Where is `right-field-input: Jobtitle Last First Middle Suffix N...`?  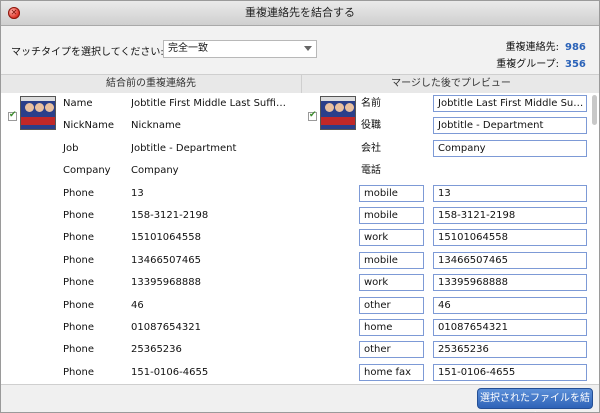
right-field-input: Jobtitle Last First Middle Suffix N... is located at coordinates (510, 103).